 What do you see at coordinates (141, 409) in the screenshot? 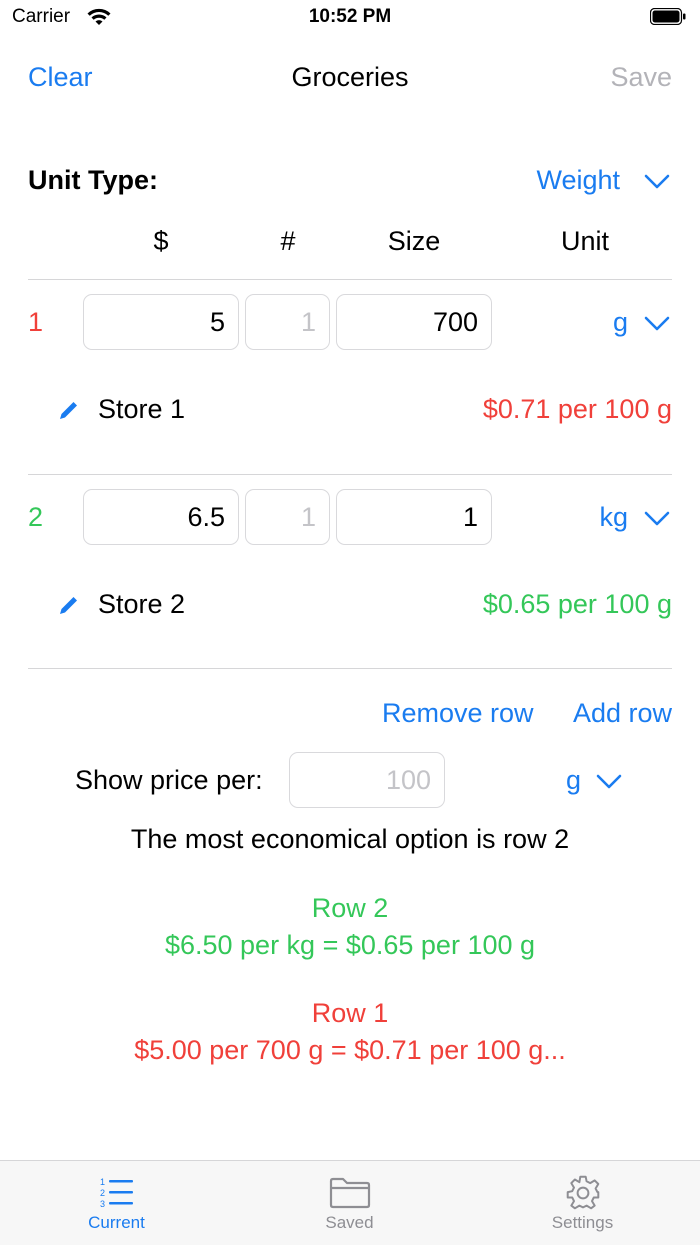
I see `store-name: Store 1` at bounding box center [141, 409].